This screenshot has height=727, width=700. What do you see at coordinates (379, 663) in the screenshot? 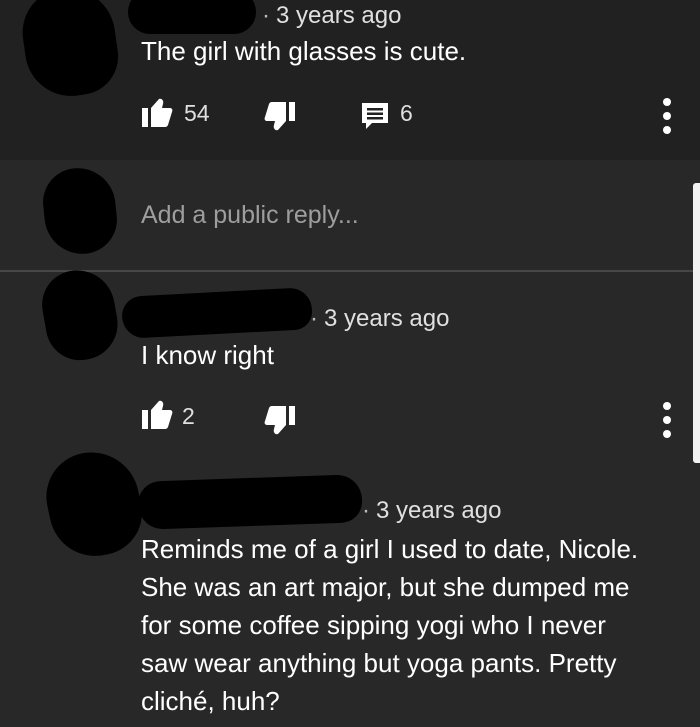
I see `reply-text-line: saw wear anything but yoga pants. Pretty` at bounding box center [379, 663].